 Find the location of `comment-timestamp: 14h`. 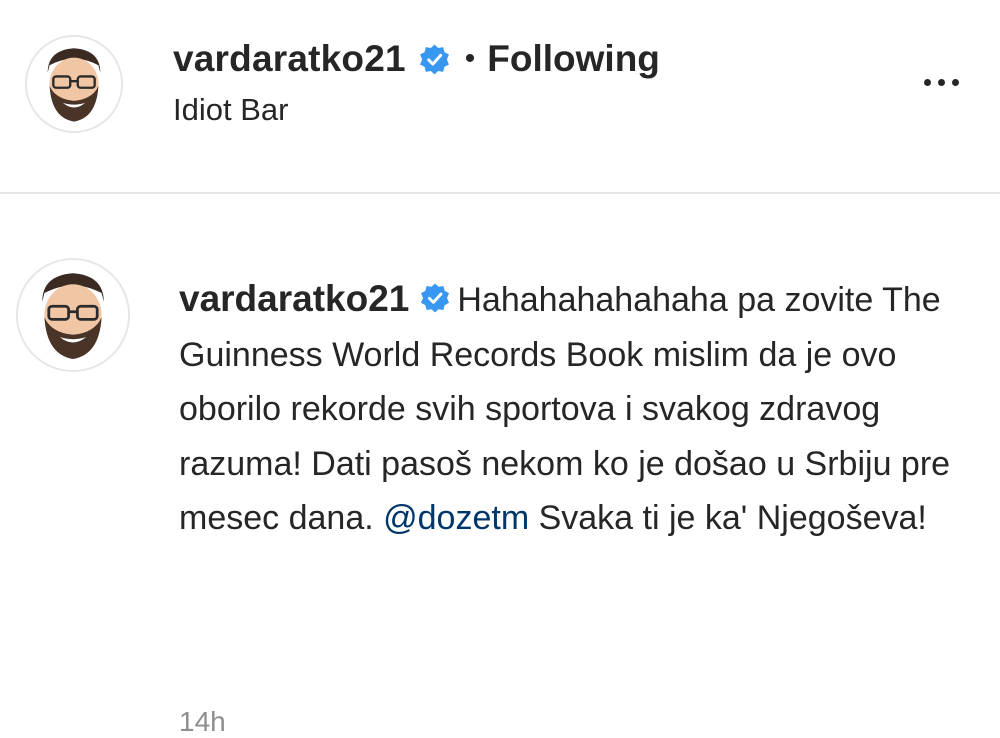

comment-timestamp: 14h is located at coordinates (202, 722).